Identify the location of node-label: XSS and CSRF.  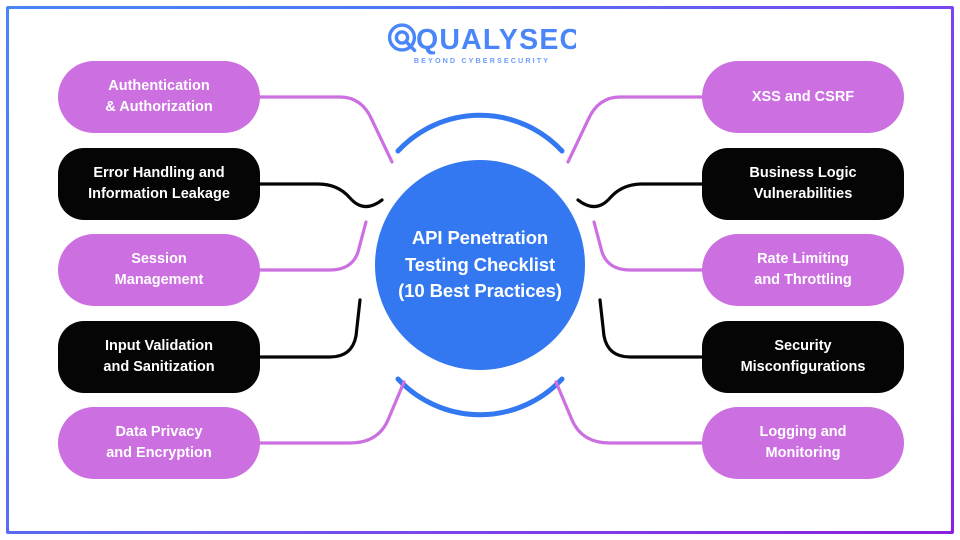
(803, 96).